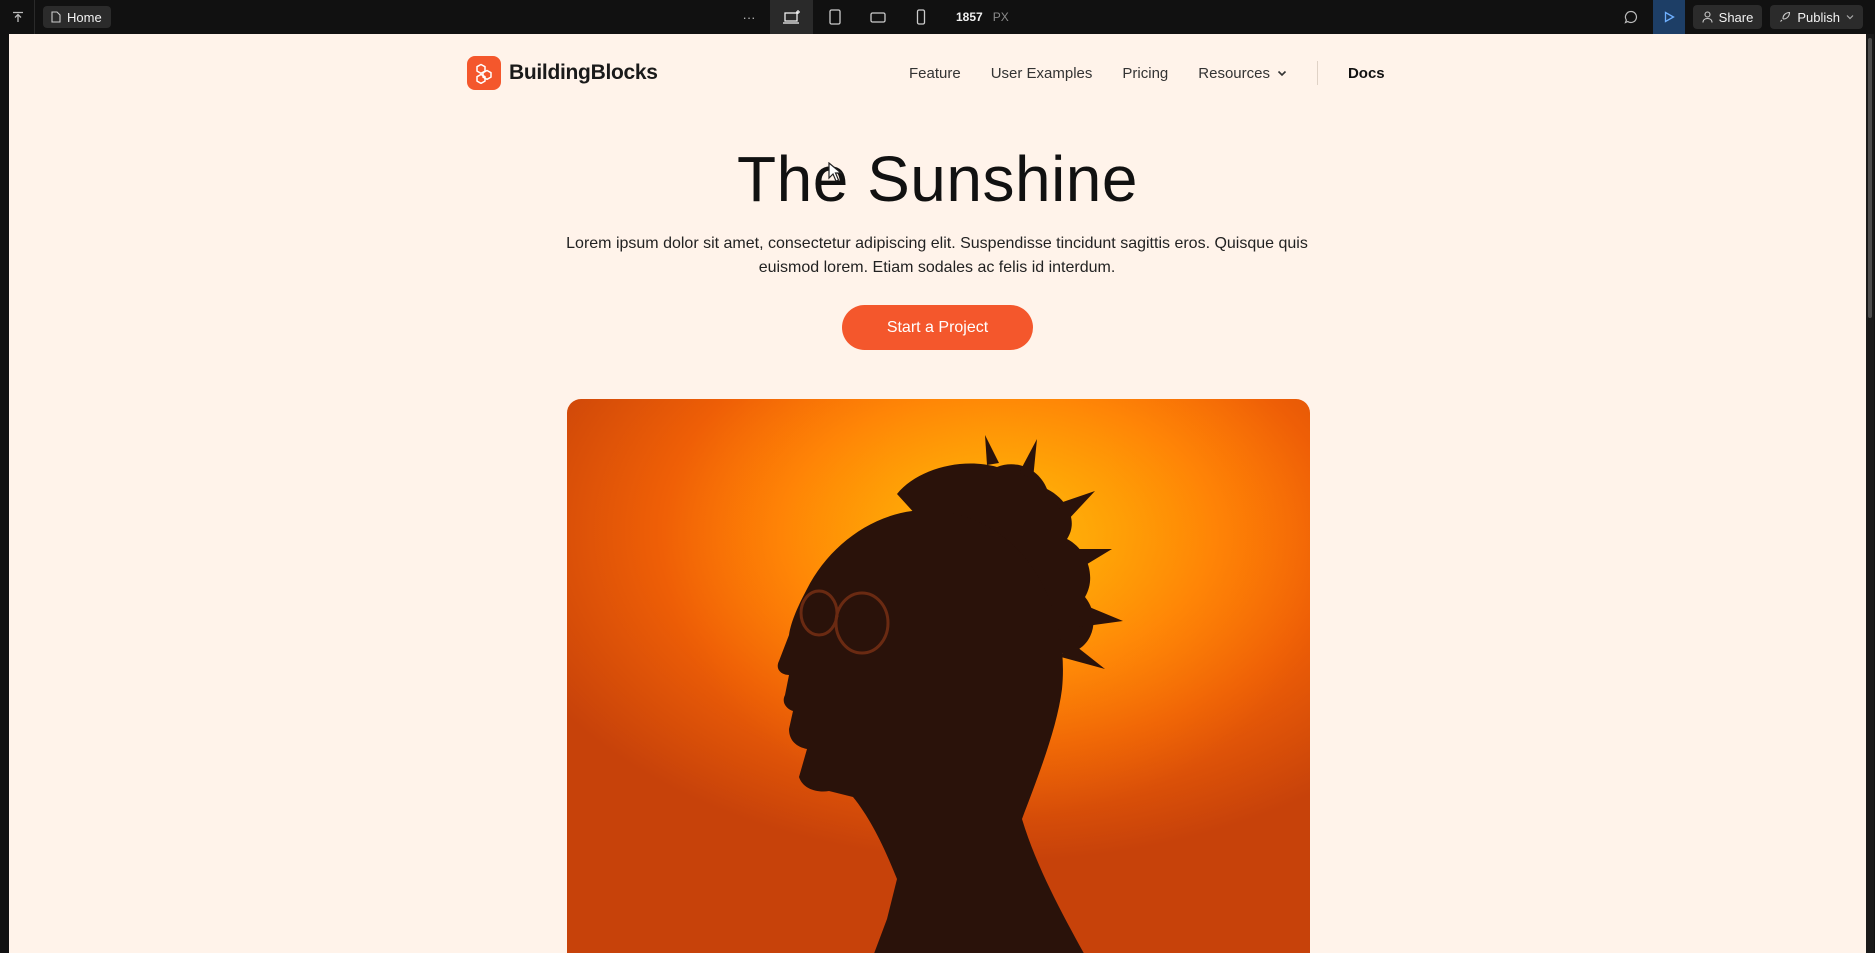  I want to click on toolbar-actions: Share Publish, so click(1740, 17).